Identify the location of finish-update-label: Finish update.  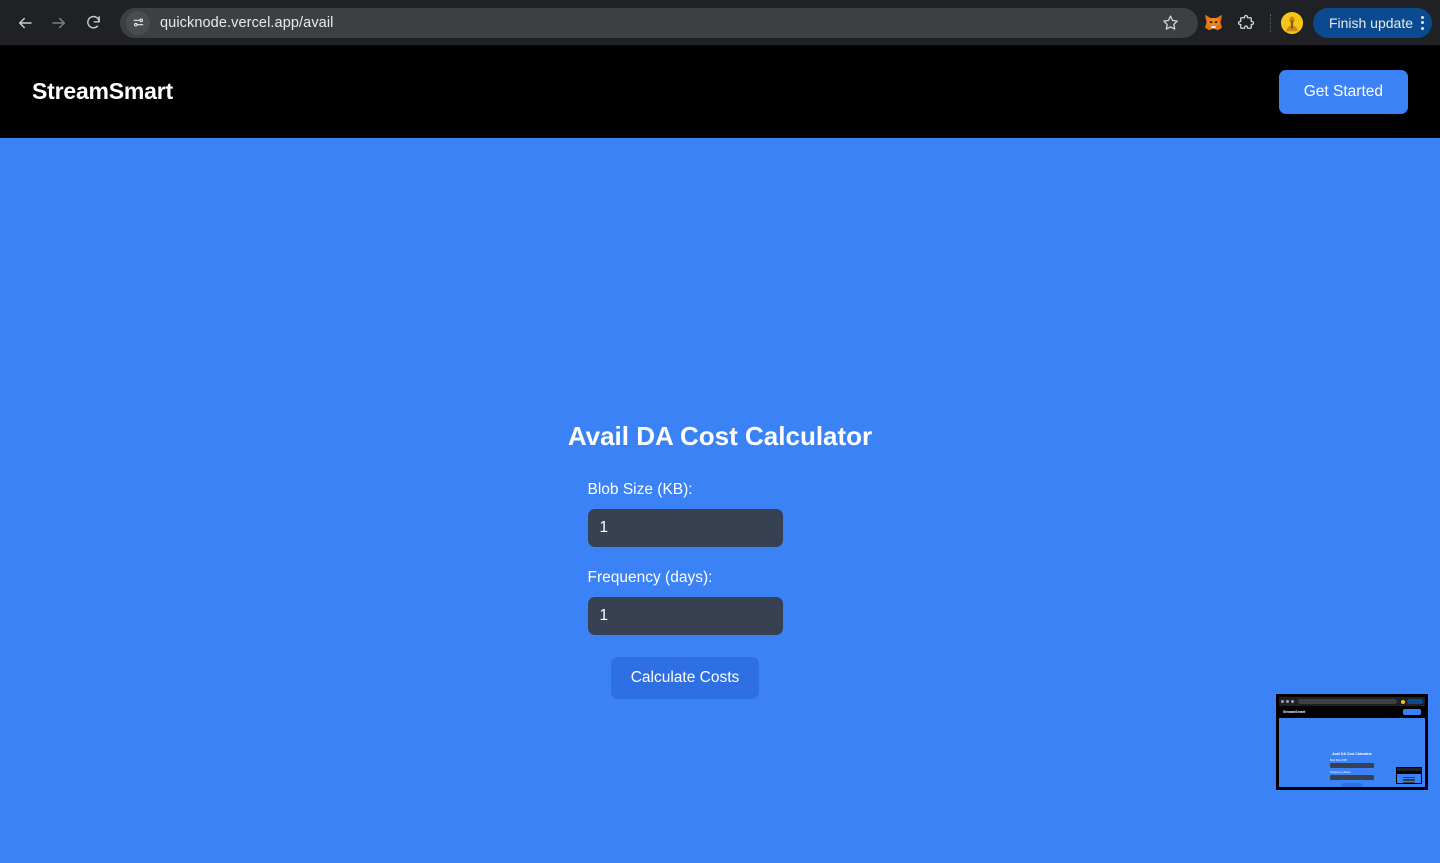
(1370, 22).